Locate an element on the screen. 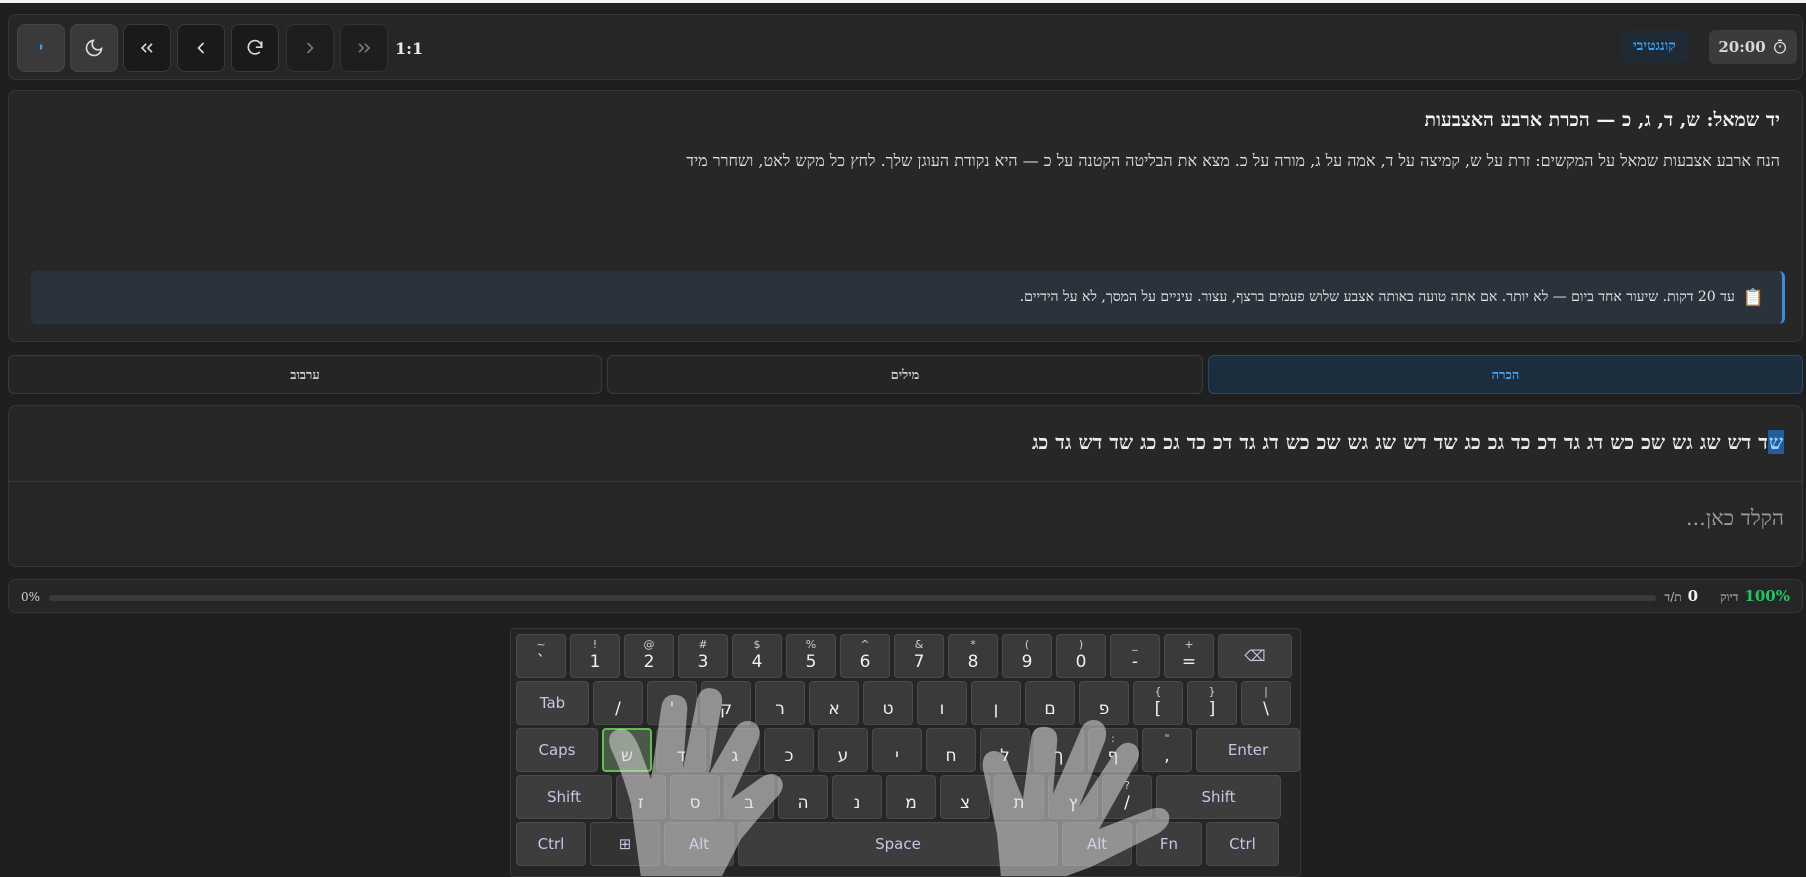 The width and height of the screenshot is (1806, 877). key-row2-8: ם is located at coordinates (1050, 703).